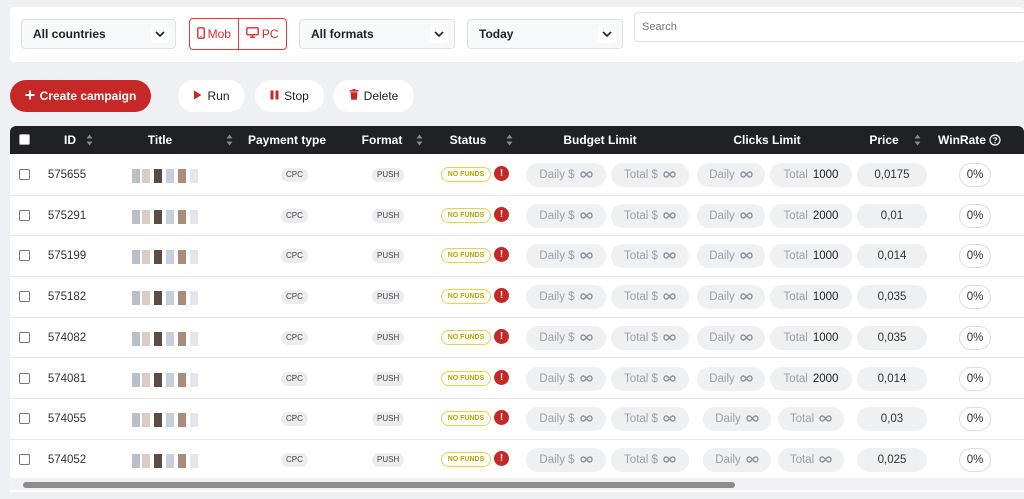 This screenshot has width=1024, height=499. Describe the element at coordinates (24, 139) in the screenshot. I see `select-all-checkbox` at that location.